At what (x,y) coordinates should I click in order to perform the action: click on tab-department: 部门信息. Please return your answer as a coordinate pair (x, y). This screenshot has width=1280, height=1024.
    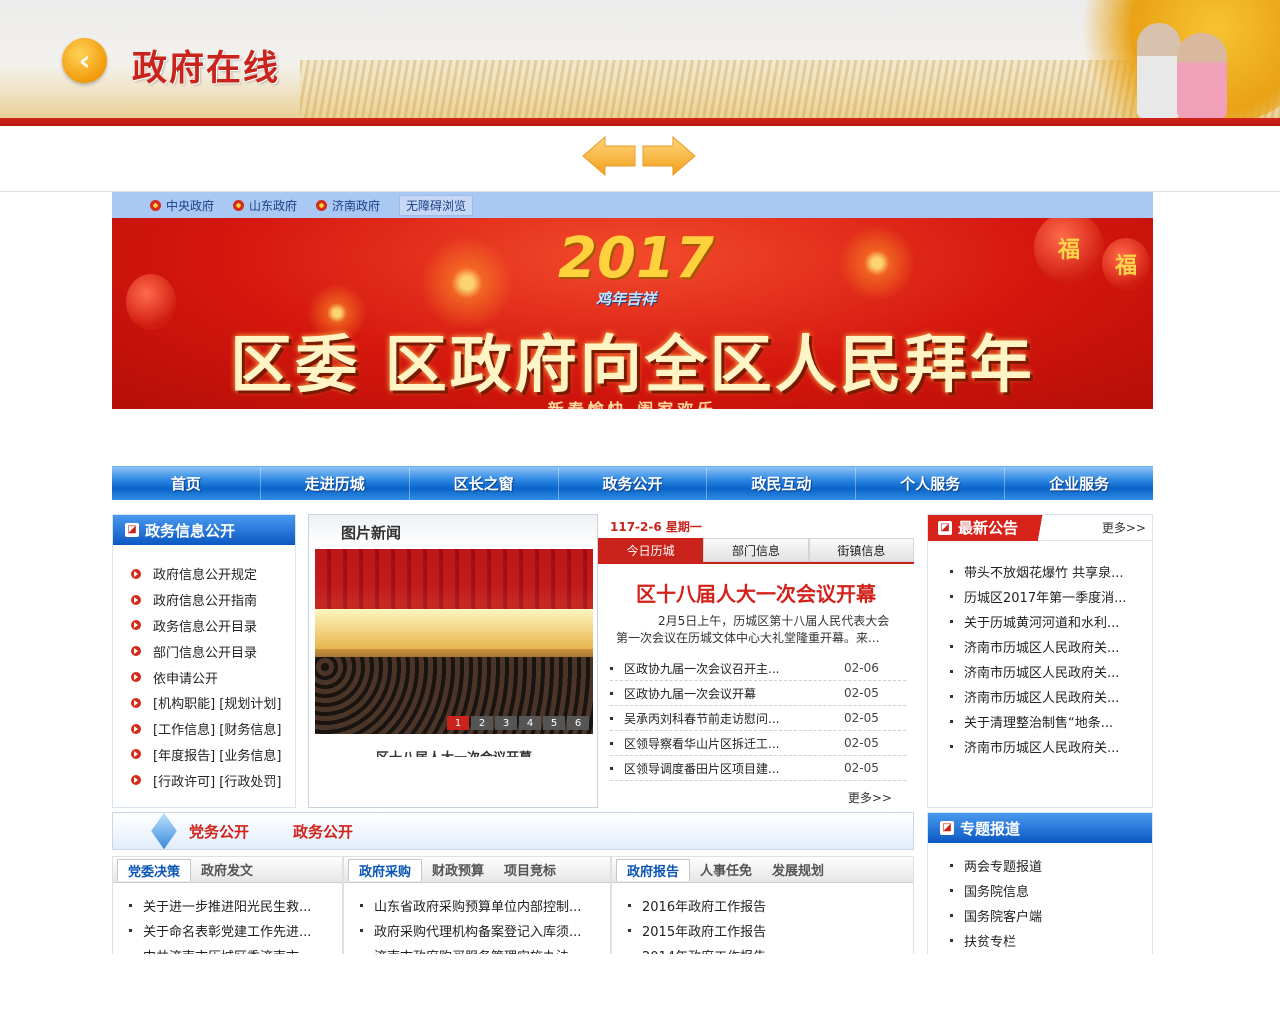
    Looking at the image, I should click on (756, 550).